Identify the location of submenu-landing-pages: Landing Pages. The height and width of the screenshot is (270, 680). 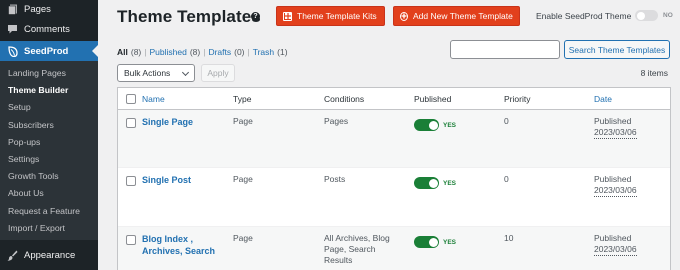
(49, 73).